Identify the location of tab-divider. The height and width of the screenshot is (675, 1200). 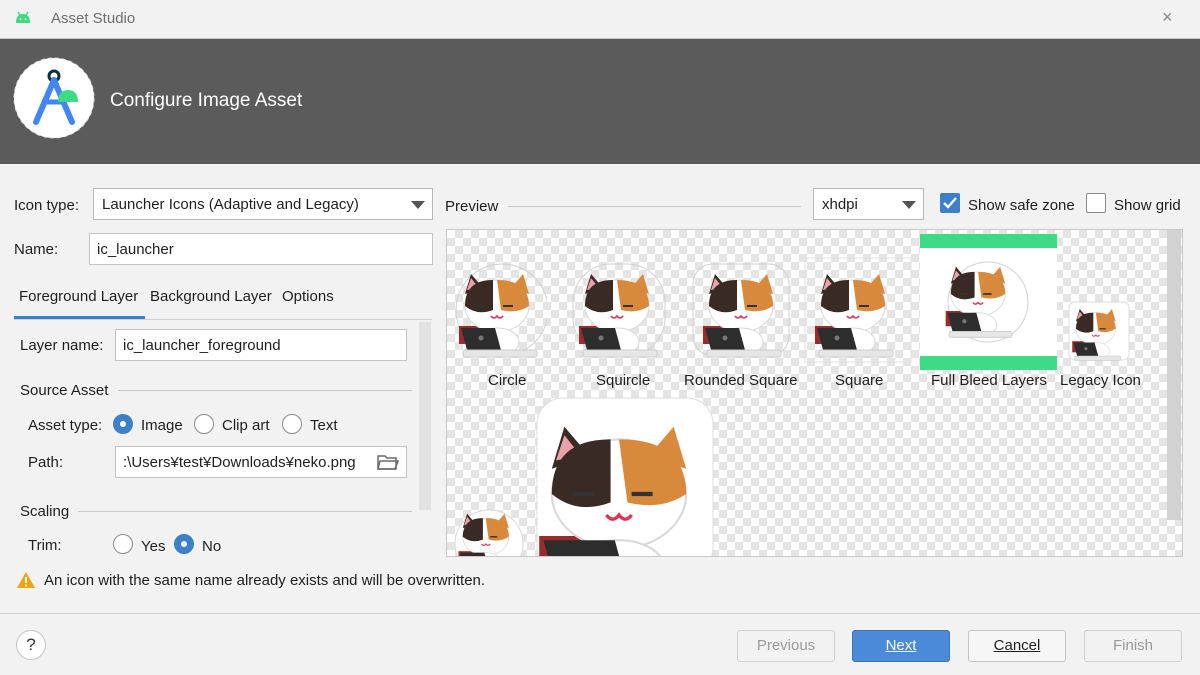
(223, 319).